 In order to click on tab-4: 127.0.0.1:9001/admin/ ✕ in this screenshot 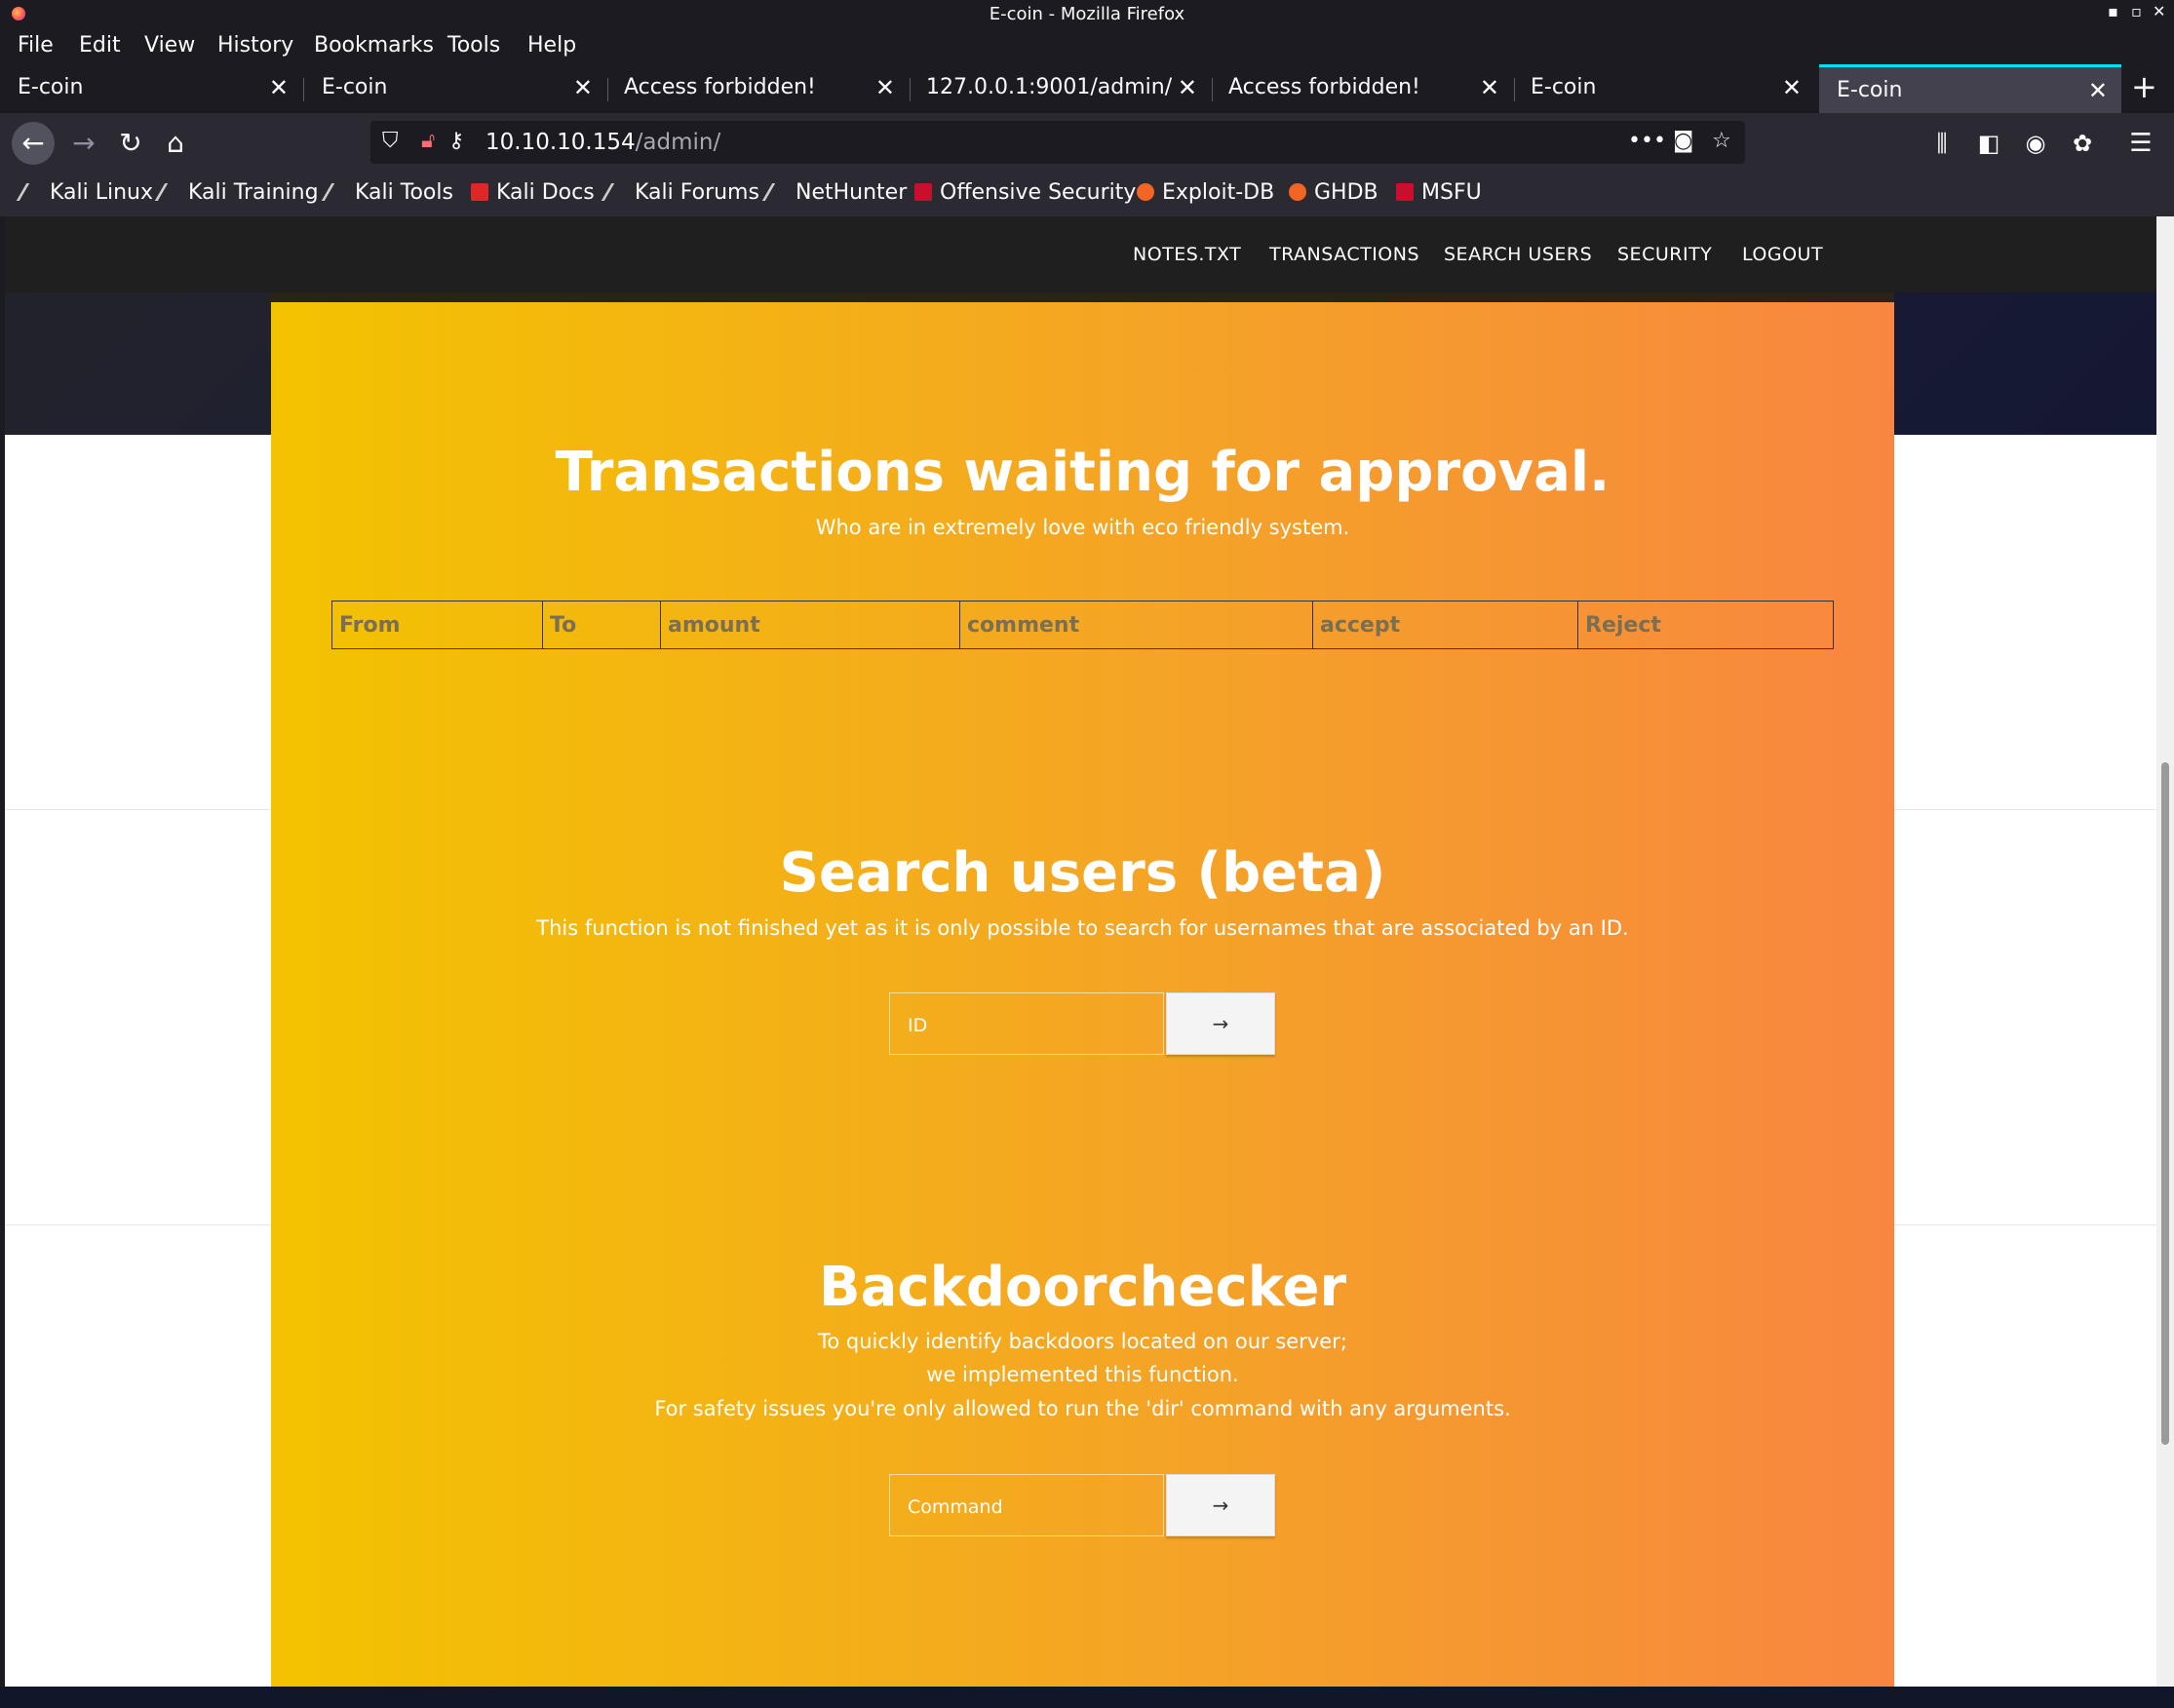, I will do `click(1060, 88)`.